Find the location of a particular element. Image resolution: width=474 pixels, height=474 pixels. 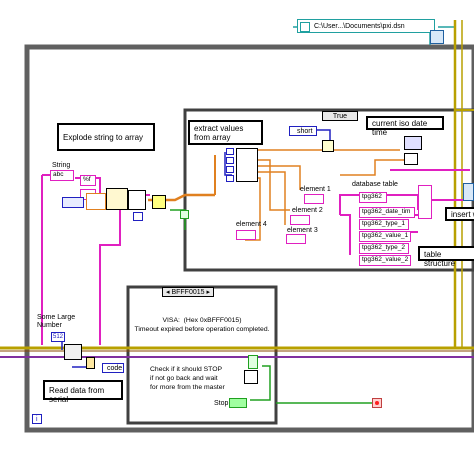

case-selector-label: True is located at coordinates (340, 116).